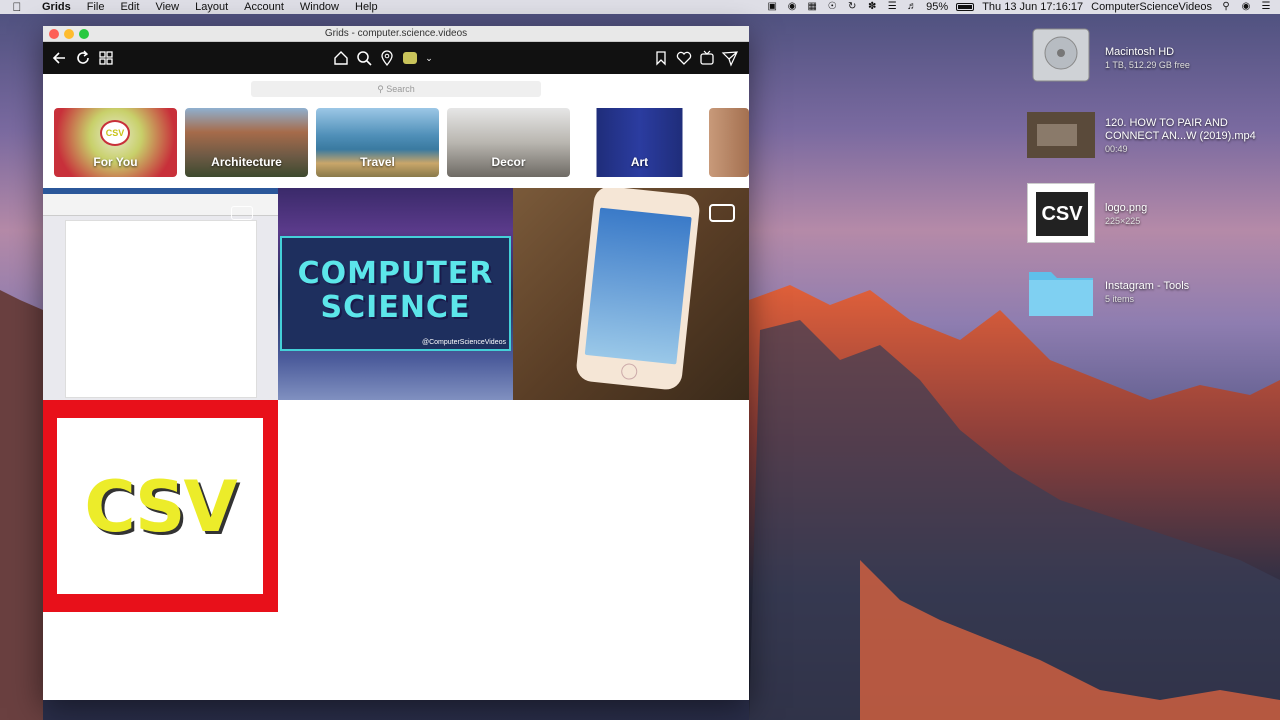 The height and width of the screenshot is (720, 1280). Describe the element at coordinates (54, 34) in the screenshot. I see `close-button` at that location.